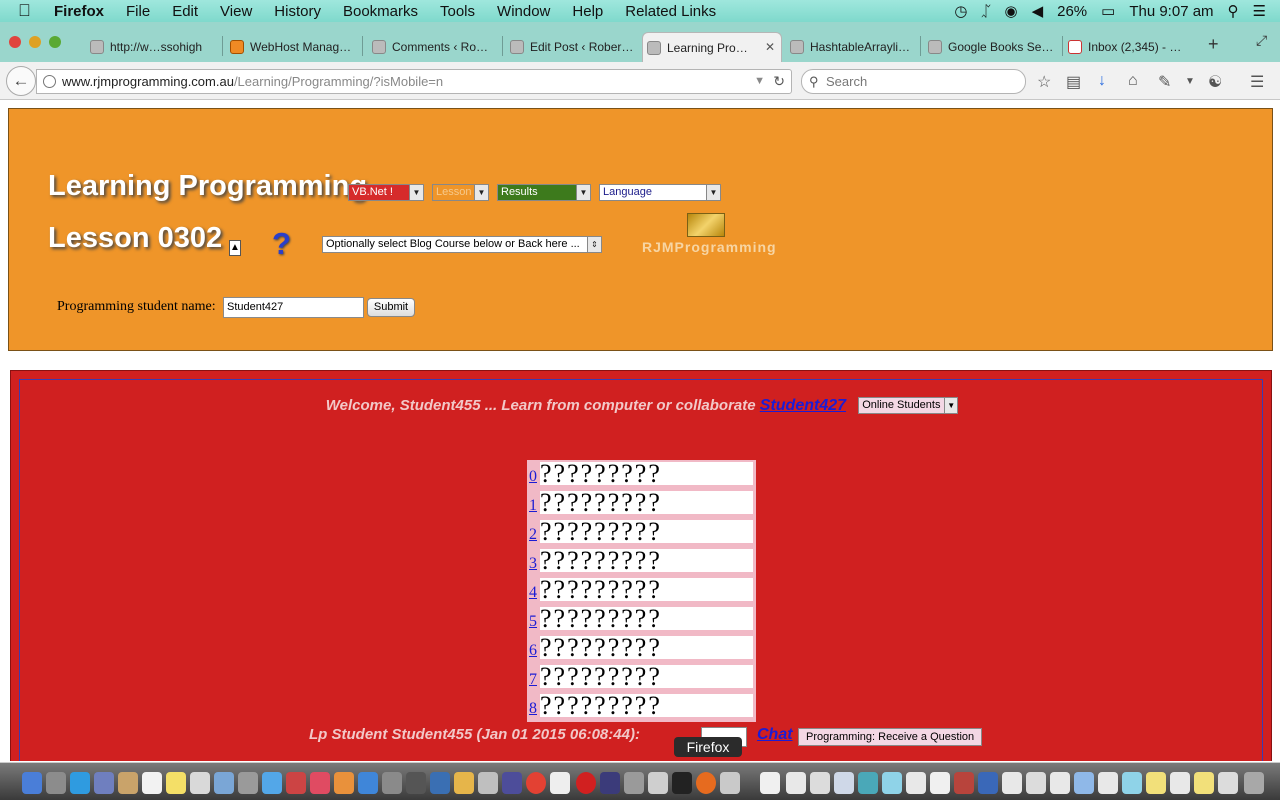  Describe the element at coordinates (706, 225) in the screenshot. I see `rjm-logo-image` at that location.